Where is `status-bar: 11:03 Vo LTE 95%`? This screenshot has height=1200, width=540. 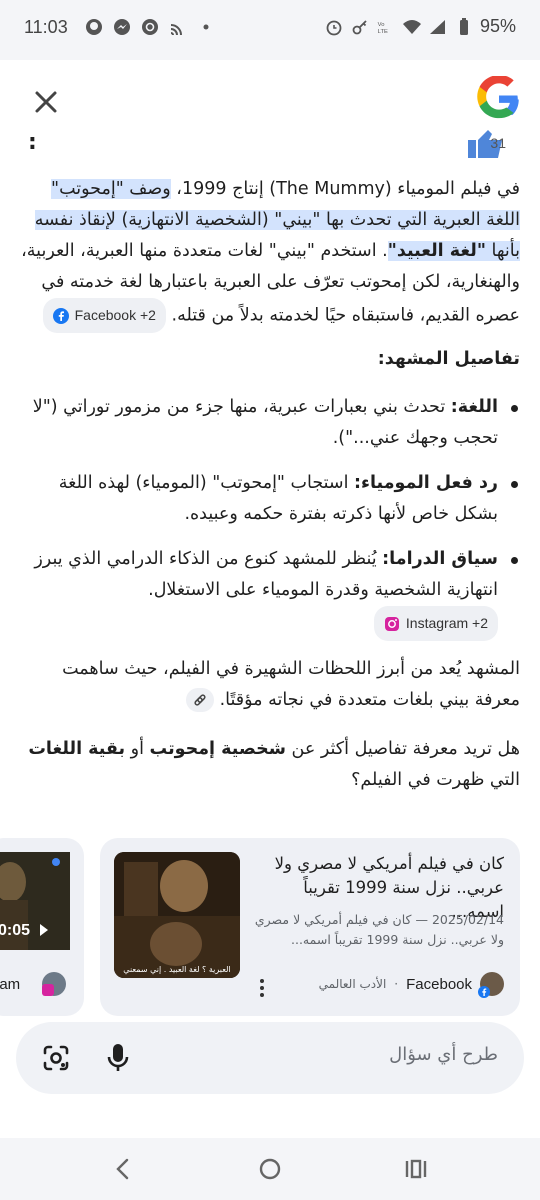 status-bar: 11:03 Vo LTE 95% is located at coordinates (270, 30).